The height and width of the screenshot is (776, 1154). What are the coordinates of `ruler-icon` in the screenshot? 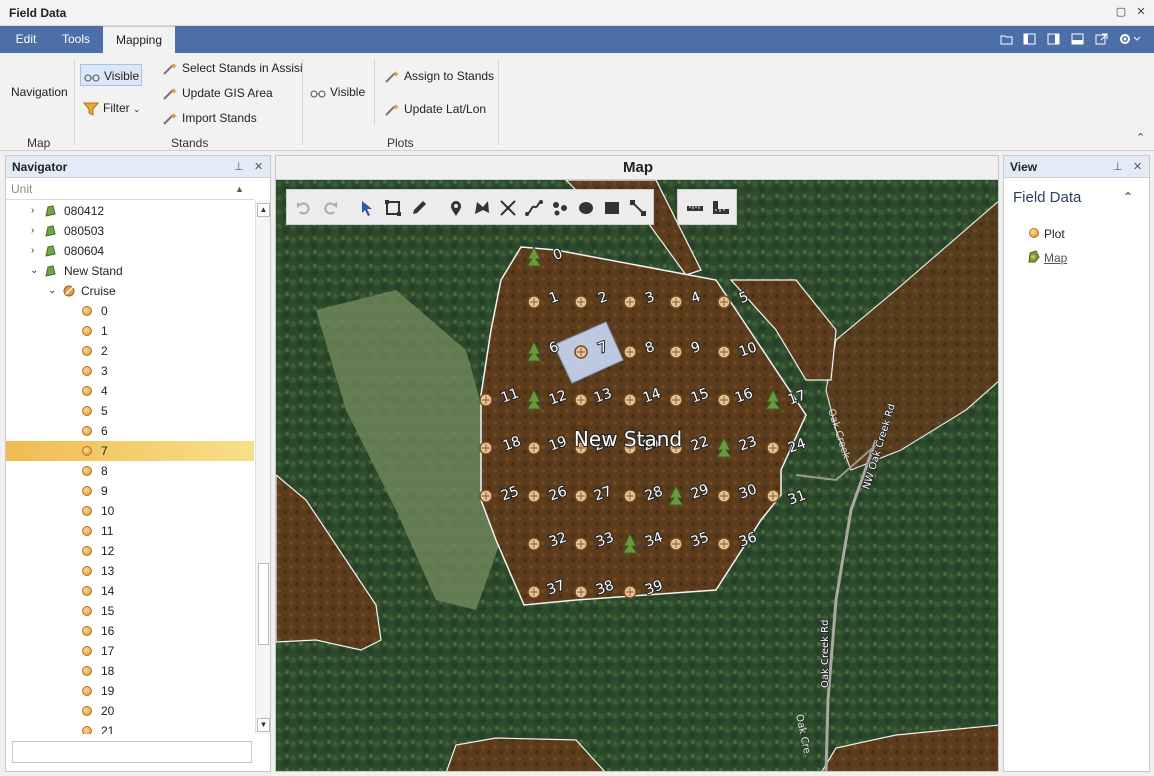 It's located at (695, 208).